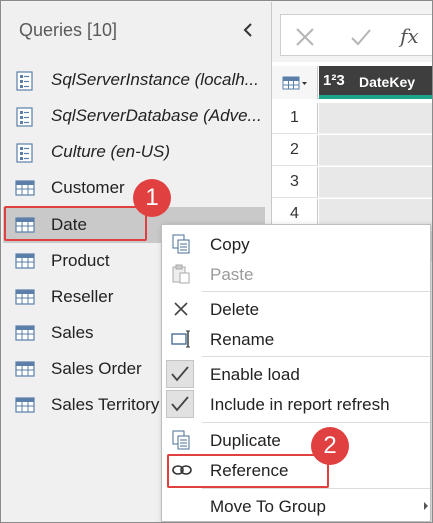  Describe the element at coordinates (295, 82) in the screenshot. I see `table-menu-icon` at that location.